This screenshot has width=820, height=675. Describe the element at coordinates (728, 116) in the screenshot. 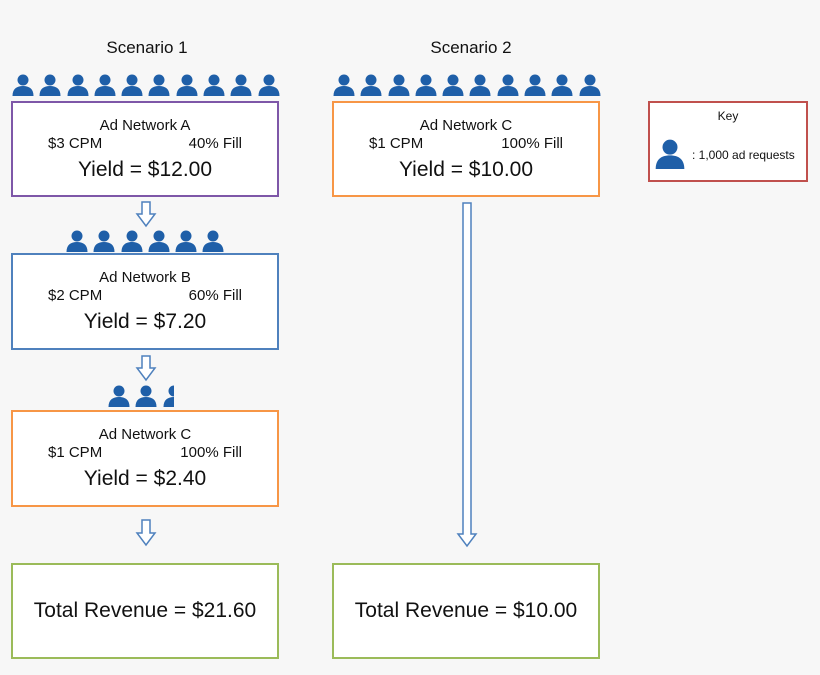

I see `key-title: Key` at that location.